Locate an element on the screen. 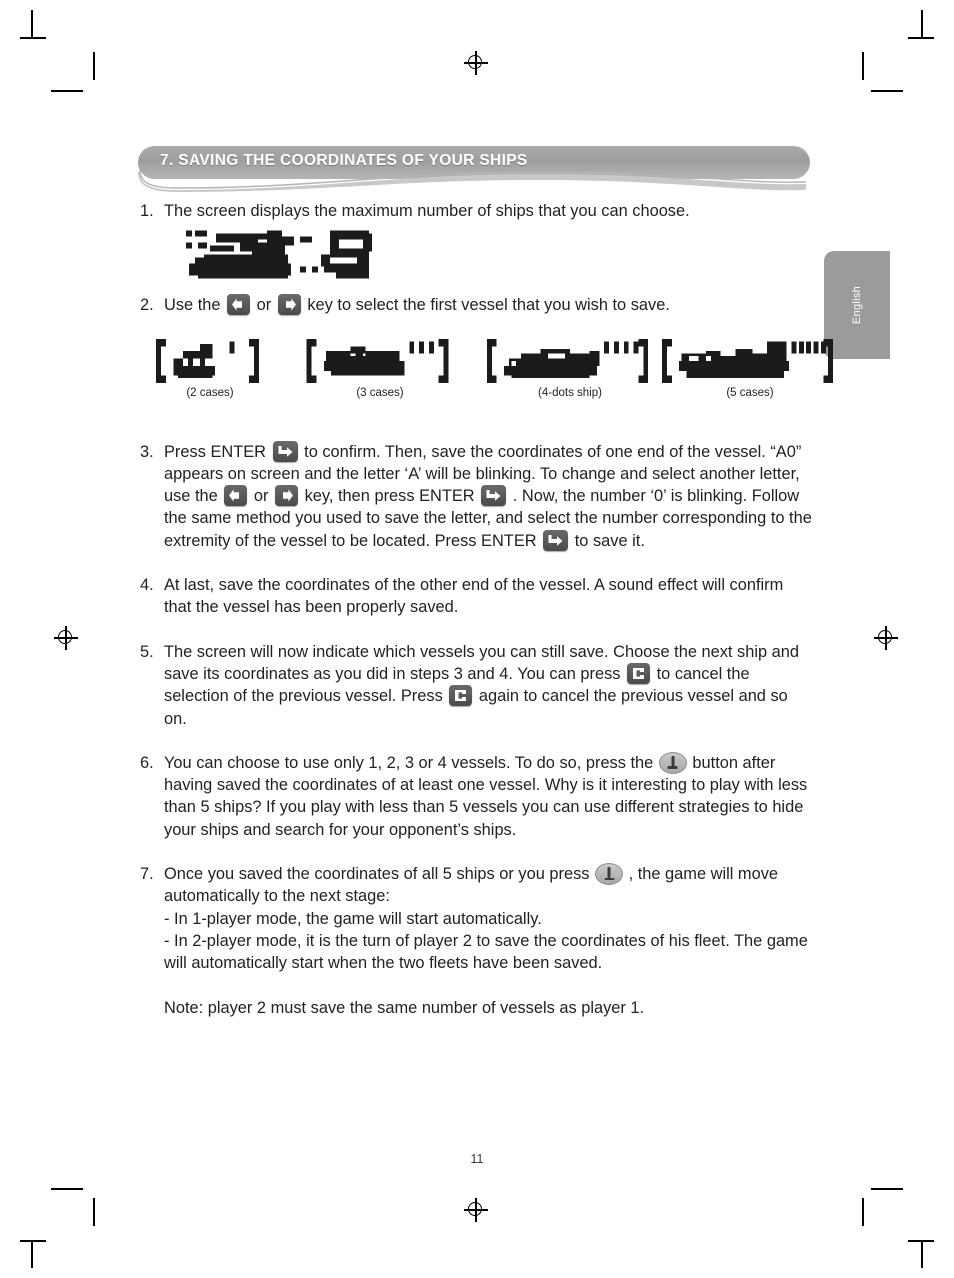  step-3-text-c: or is located at coordinates (261, 496).